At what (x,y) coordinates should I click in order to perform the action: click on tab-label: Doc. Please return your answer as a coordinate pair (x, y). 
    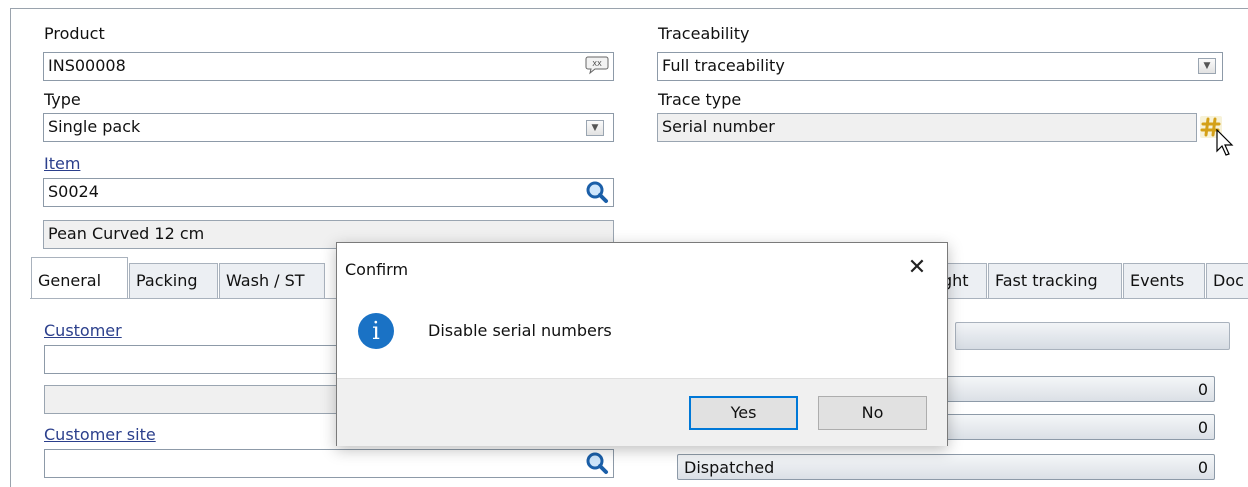
    Looking at the image, I should click on (1228, 280).